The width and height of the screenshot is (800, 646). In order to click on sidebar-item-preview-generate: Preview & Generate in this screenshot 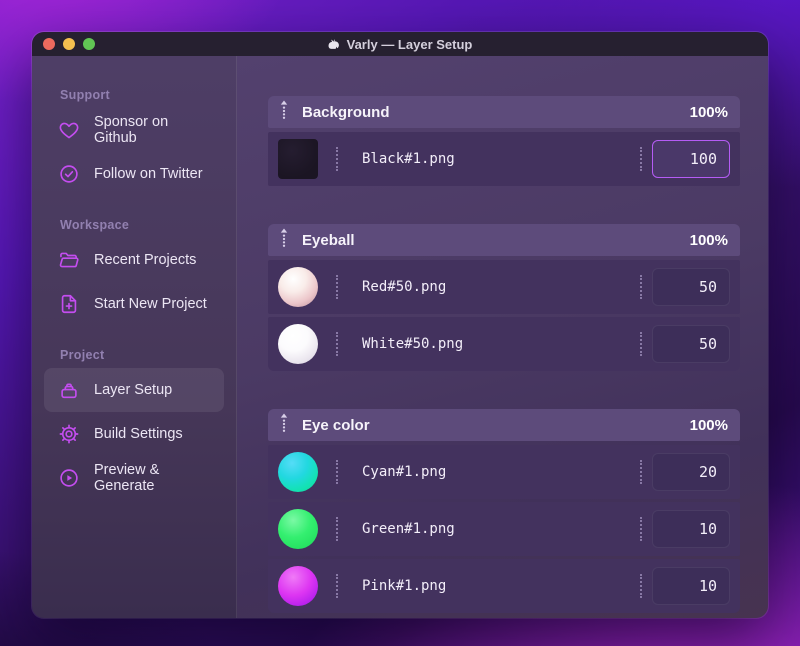, I will do `click(134, 478)`.